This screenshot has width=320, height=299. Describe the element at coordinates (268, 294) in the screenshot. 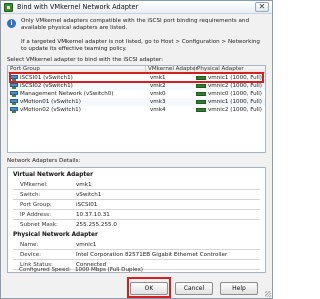

I see `resize-grip` at that location.